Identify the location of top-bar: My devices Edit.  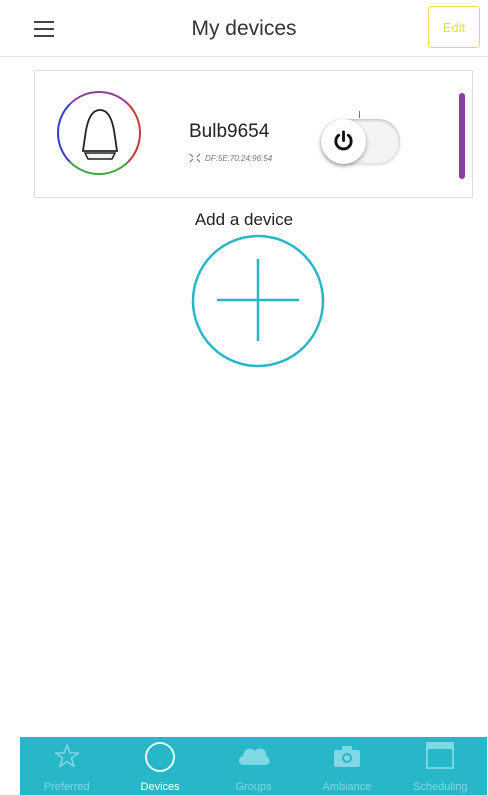
(244, 28).